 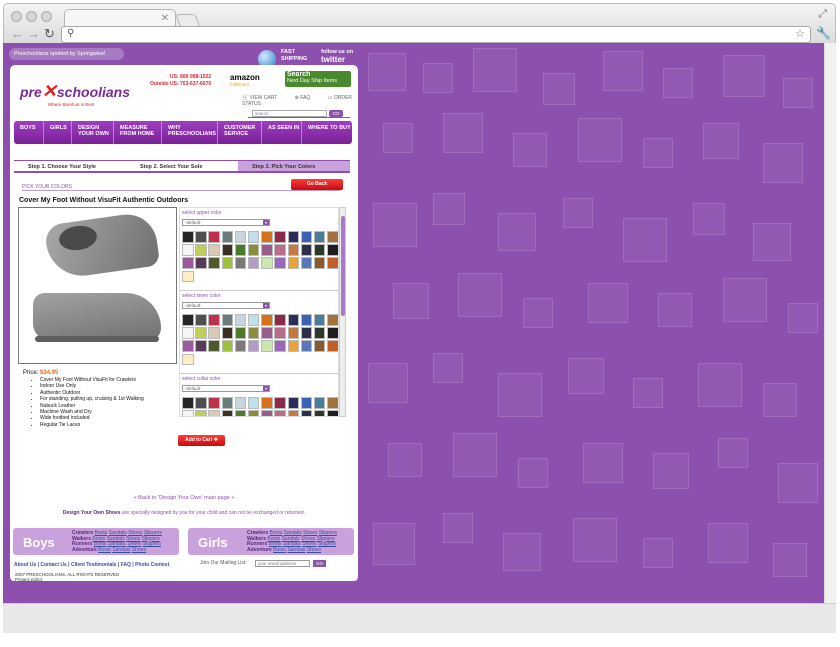 I want to click on search-input: search, so click(x=289, y=113).